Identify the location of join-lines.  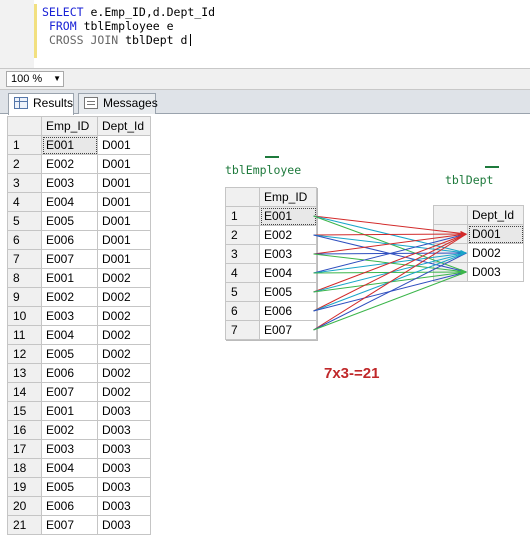
(390, 273).